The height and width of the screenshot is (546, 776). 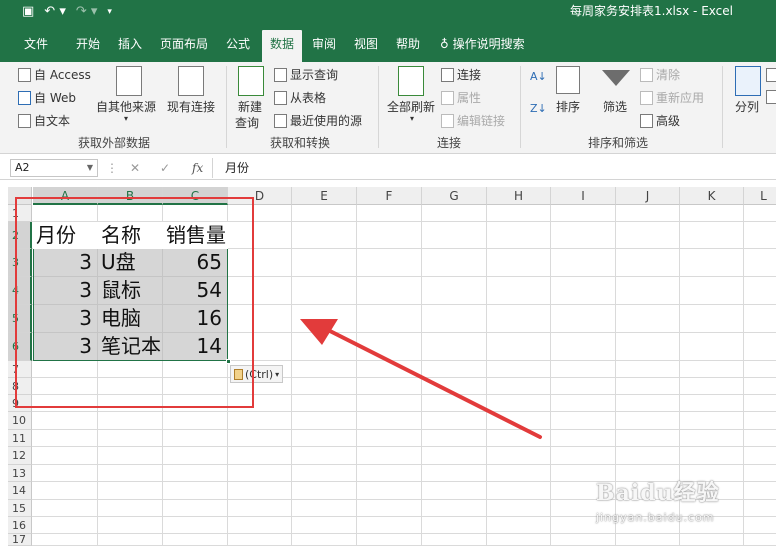 What do you see at coordinates (680, 98) in the screenshot?
I see `reapply-label: 重新应用` at bounding box center [680, 98].